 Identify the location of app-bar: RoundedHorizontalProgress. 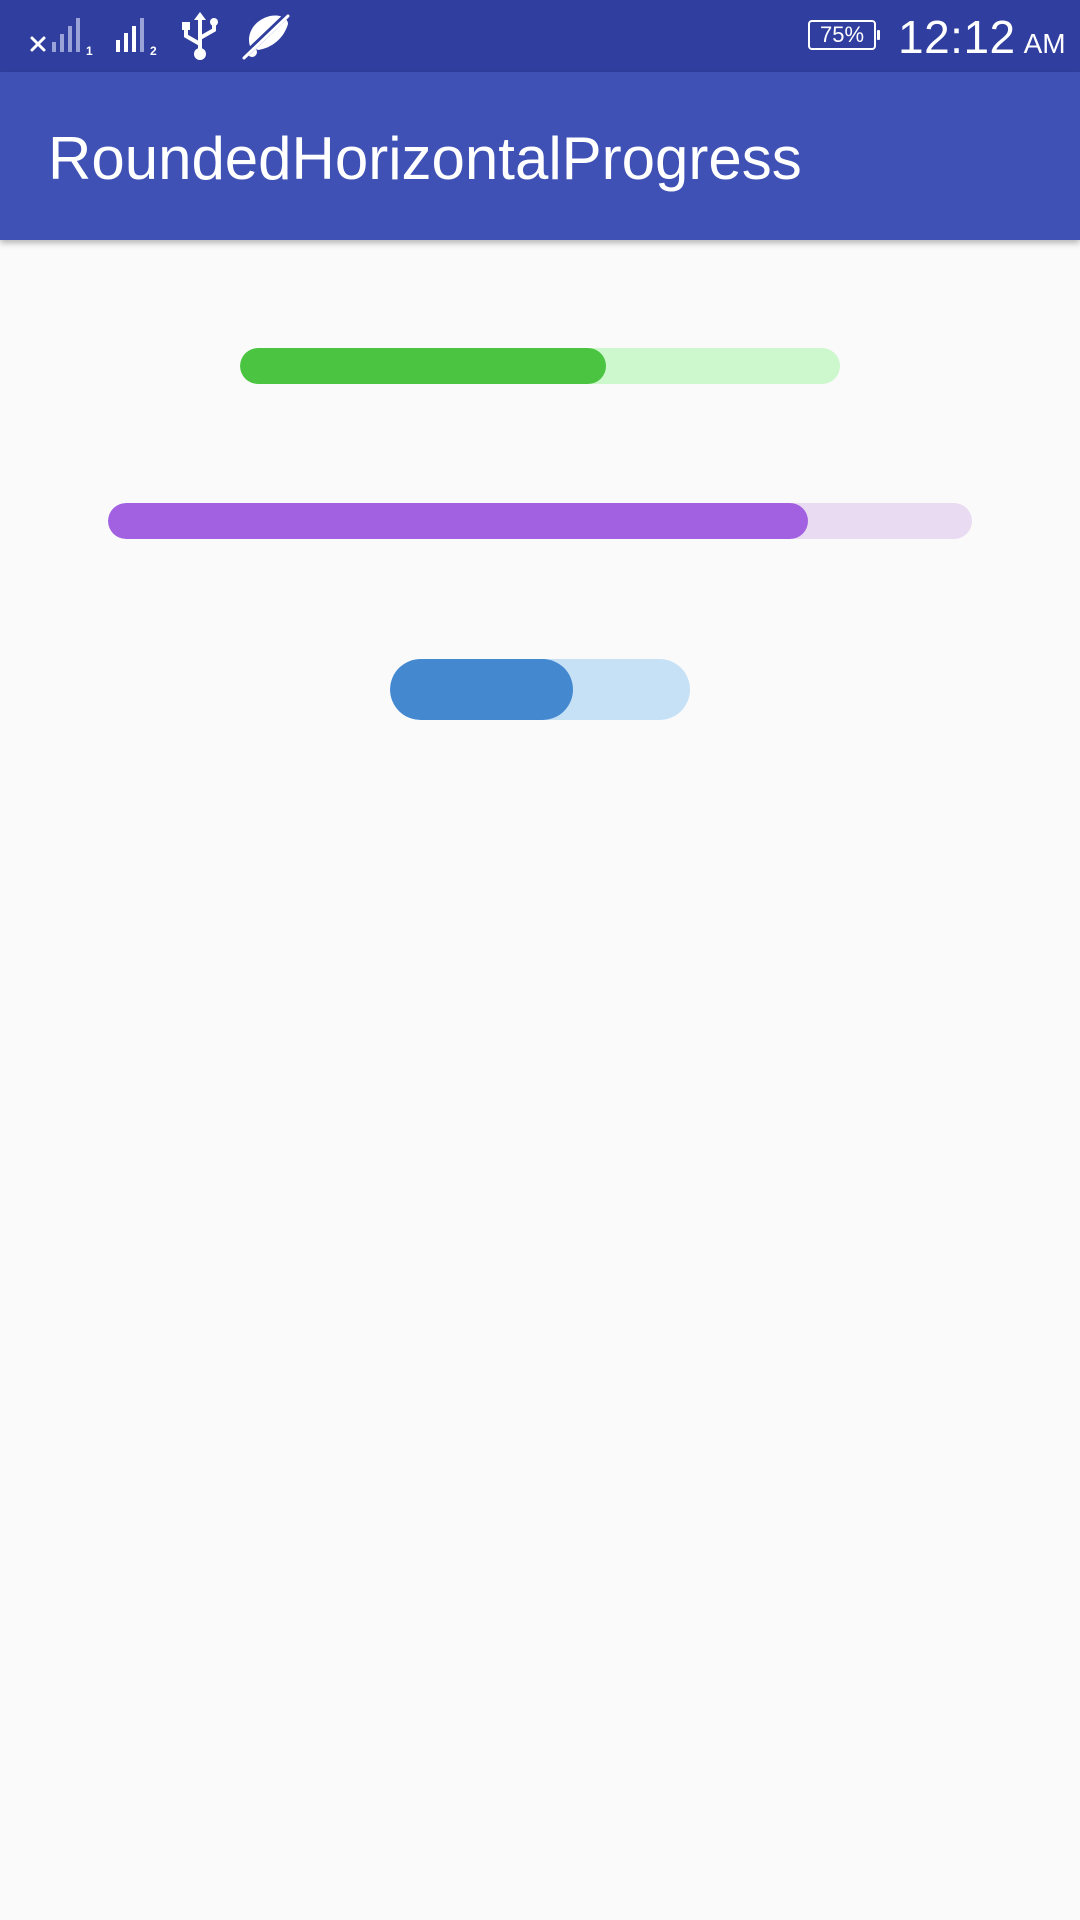
(540, 156).